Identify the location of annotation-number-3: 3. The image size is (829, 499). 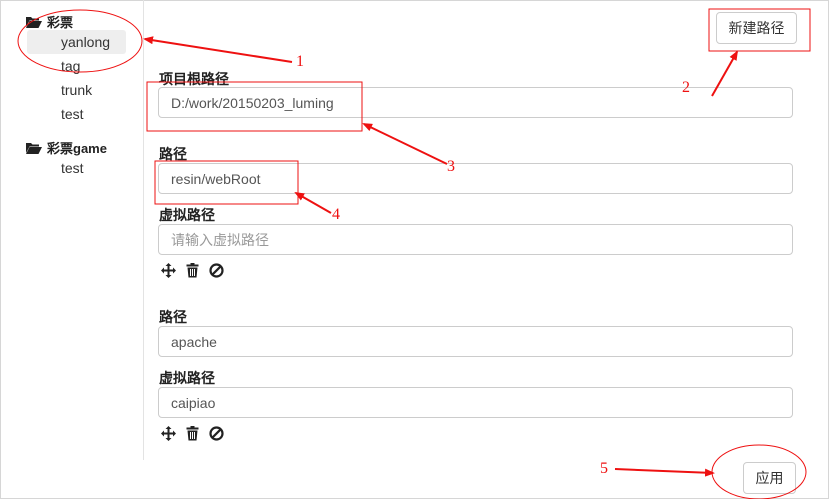
(451, 166).